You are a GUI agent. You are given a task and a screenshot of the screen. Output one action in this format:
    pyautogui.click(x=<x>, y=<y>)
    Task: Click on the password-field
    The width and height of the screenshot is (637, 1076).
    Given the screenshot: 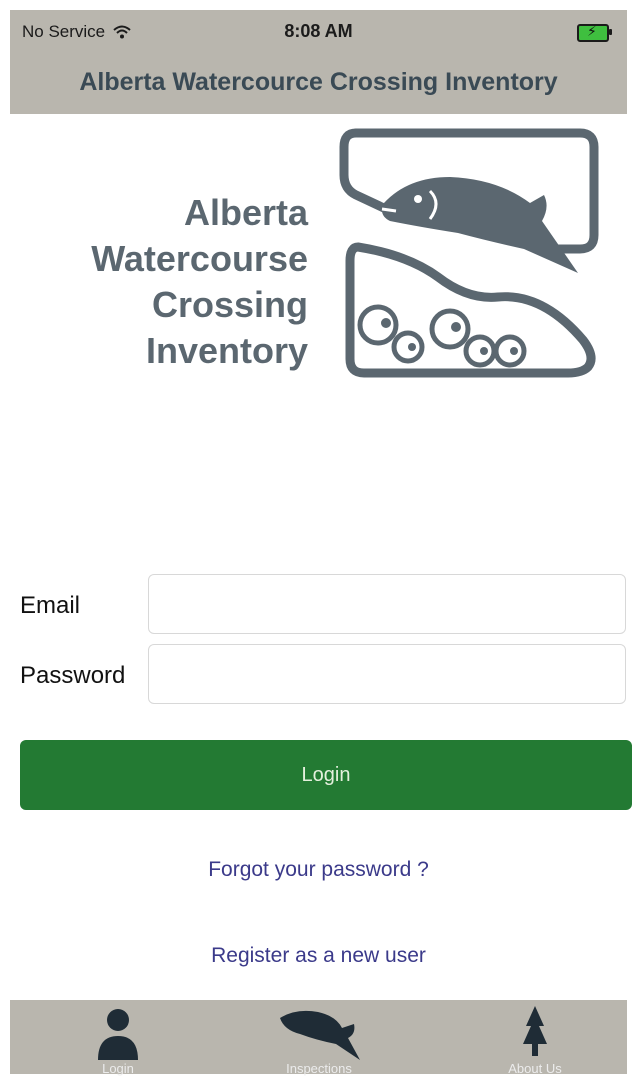 What is the action you would take?
    pyautogui.click(x=387, y=674)
    